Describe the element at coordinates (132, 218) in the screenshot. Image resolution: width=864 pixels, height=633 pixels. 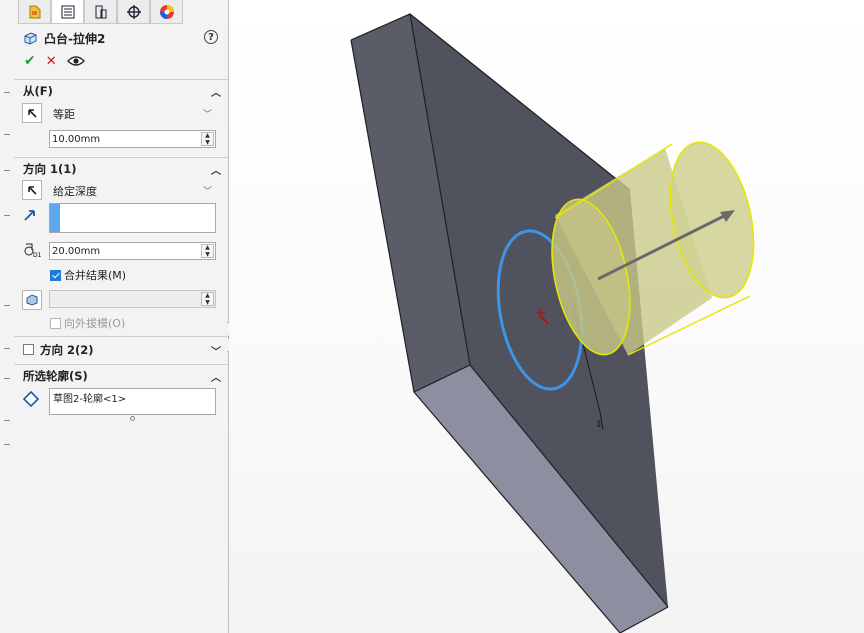
I see `direction-vector-field` at that location.